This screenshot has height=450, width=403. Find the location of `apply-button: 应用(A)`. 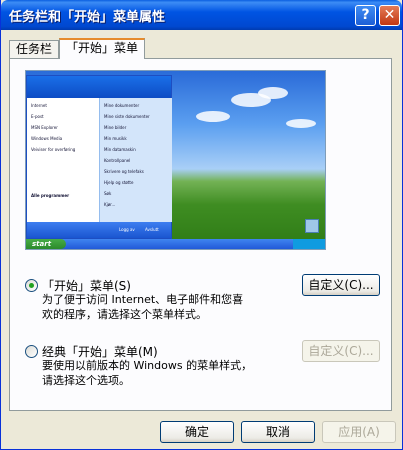

apply-button: 应用(A) is located at coordinates (359, 432).